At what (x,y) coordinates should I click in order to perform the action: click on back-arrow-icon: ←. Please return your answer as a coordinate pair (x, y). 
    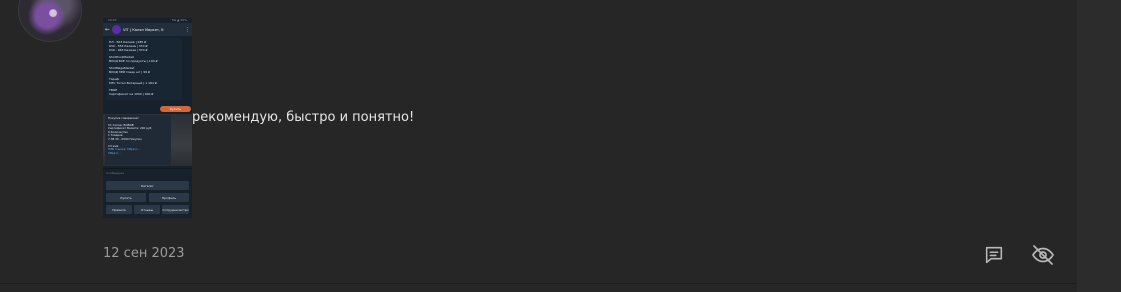
    Looking at the image, I should click on (108, 29).